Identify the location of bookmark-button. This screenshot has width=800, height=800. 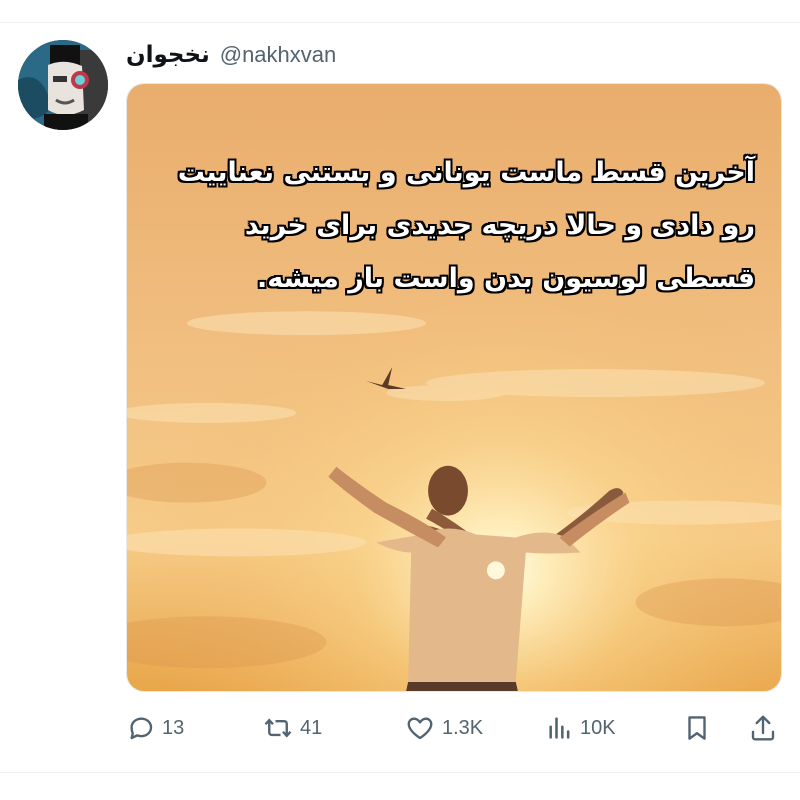
(697, 728).